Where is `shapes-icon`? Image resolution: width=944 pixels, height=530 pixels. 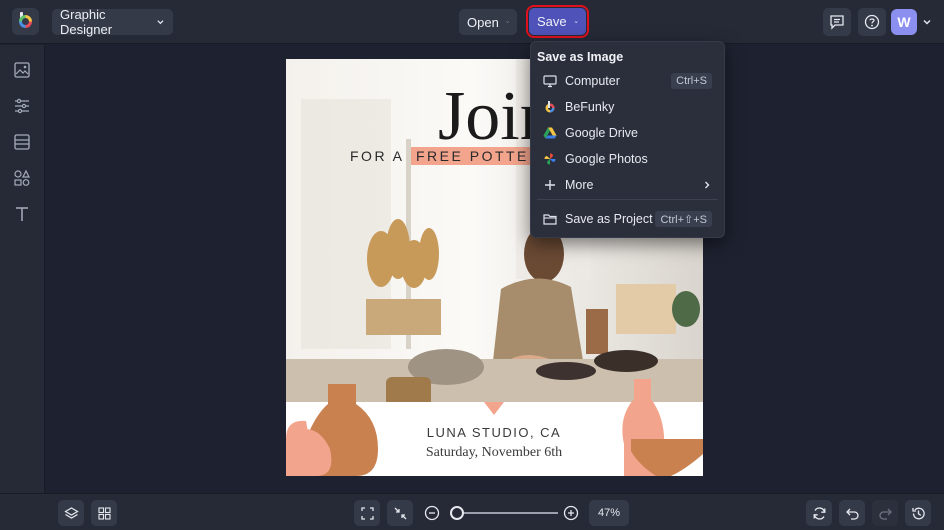 shapes-icon is located at coordinates (22, 178).